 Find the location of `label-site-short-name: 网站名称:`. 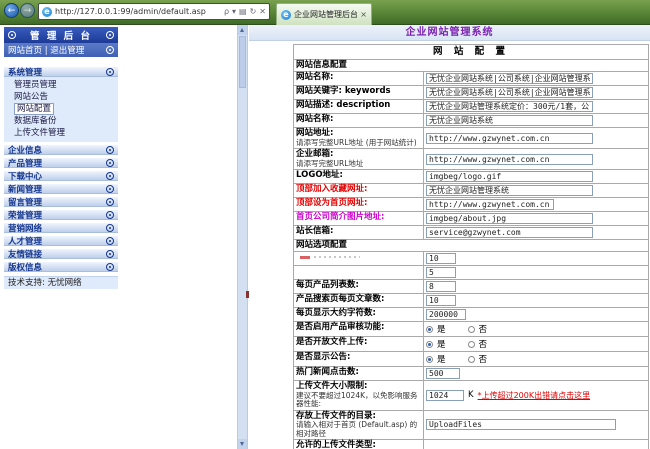

label-site-short-name: 网站名称: is located at coordinates (359, 120).